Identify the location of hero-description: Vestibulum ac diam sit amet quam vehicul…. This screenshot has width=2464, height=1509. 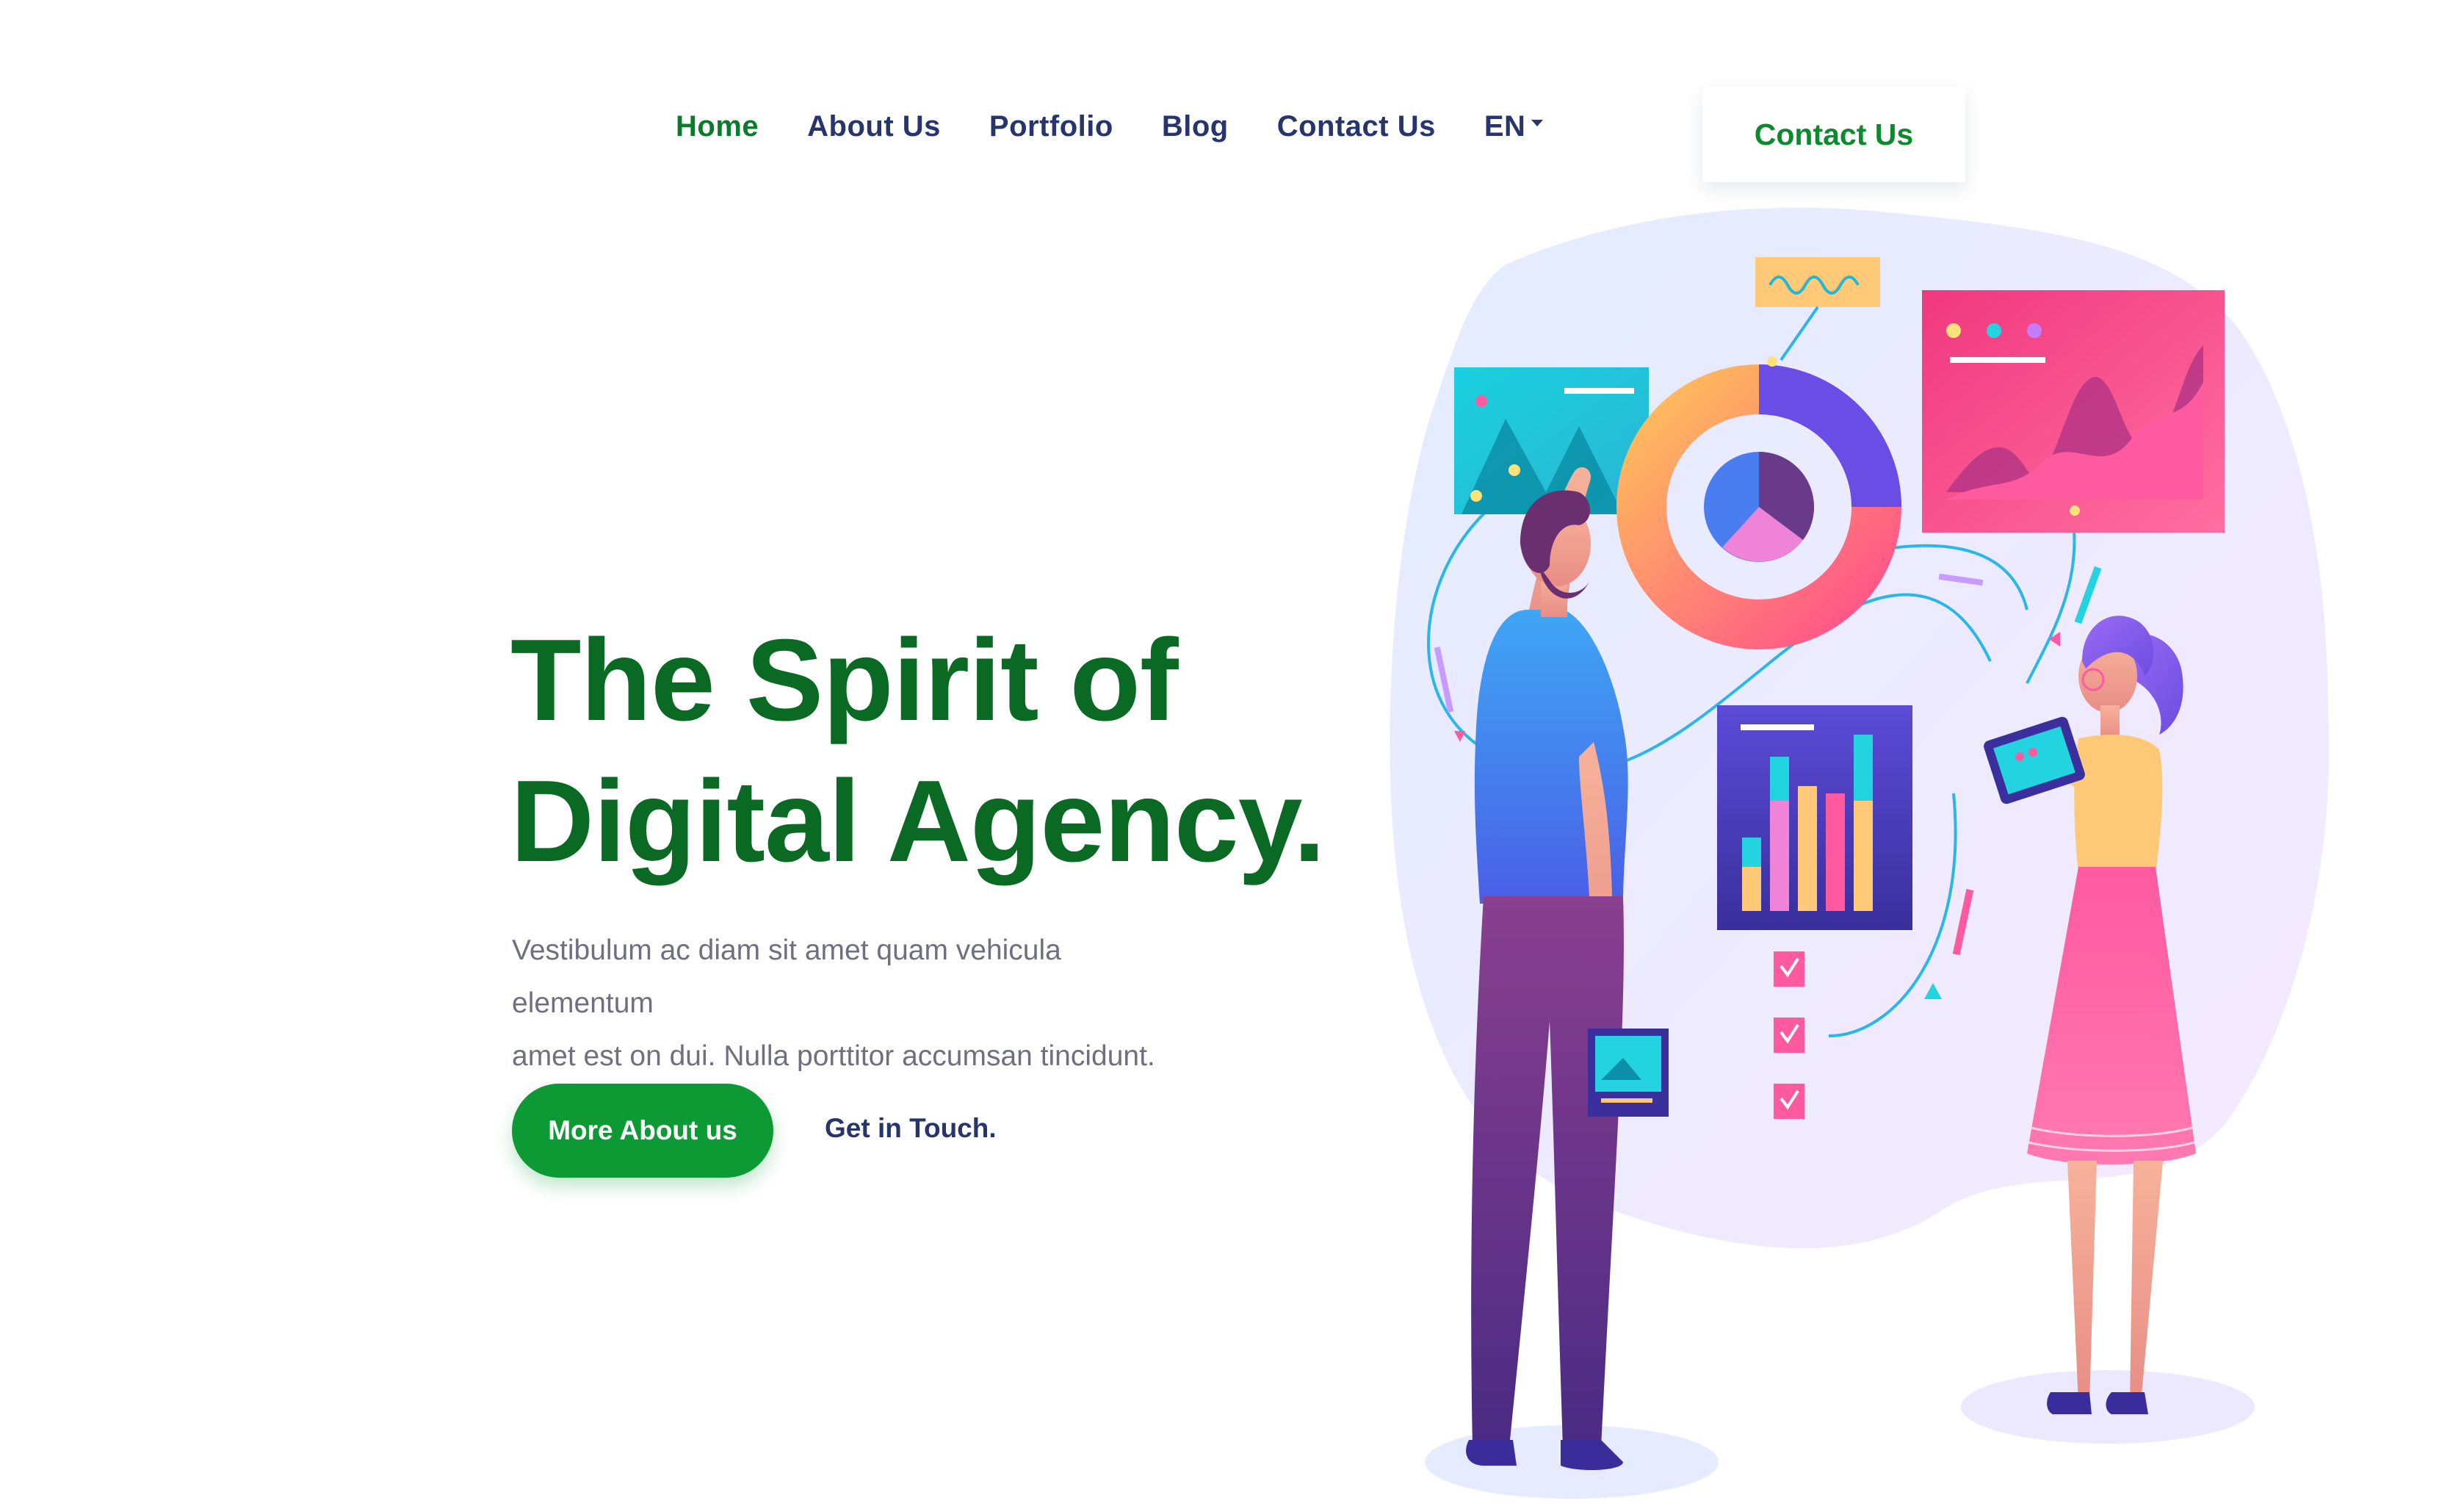
(842, 1003).